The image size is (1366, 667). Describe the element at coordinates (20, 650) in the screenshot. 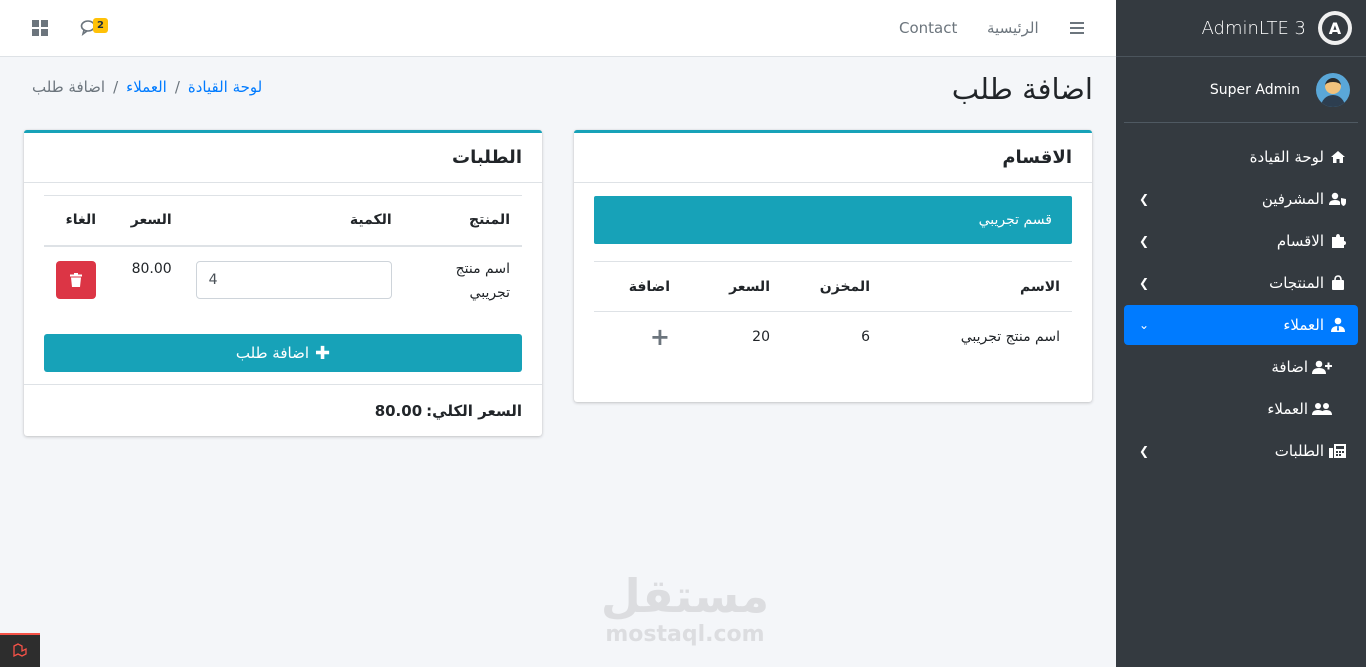

I see `laravel-debug-icon` at that location.